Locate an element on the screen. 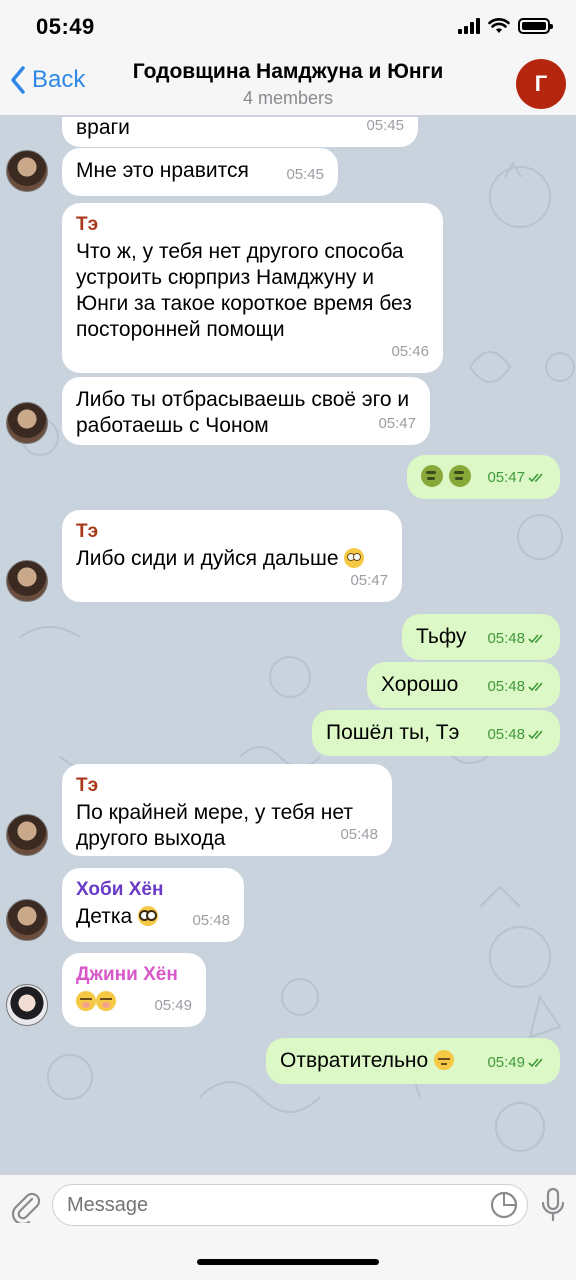 This screenshot has height=1280, width=576. chat-title: Годовщина Намджуна и Юнги is located at coordinates (288, 71).